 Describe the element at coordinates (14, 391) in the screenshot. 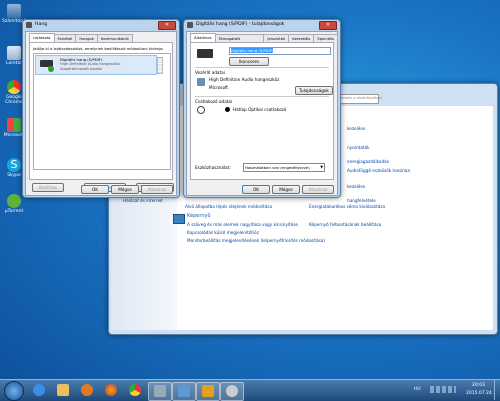

I see `start-button` at that location.